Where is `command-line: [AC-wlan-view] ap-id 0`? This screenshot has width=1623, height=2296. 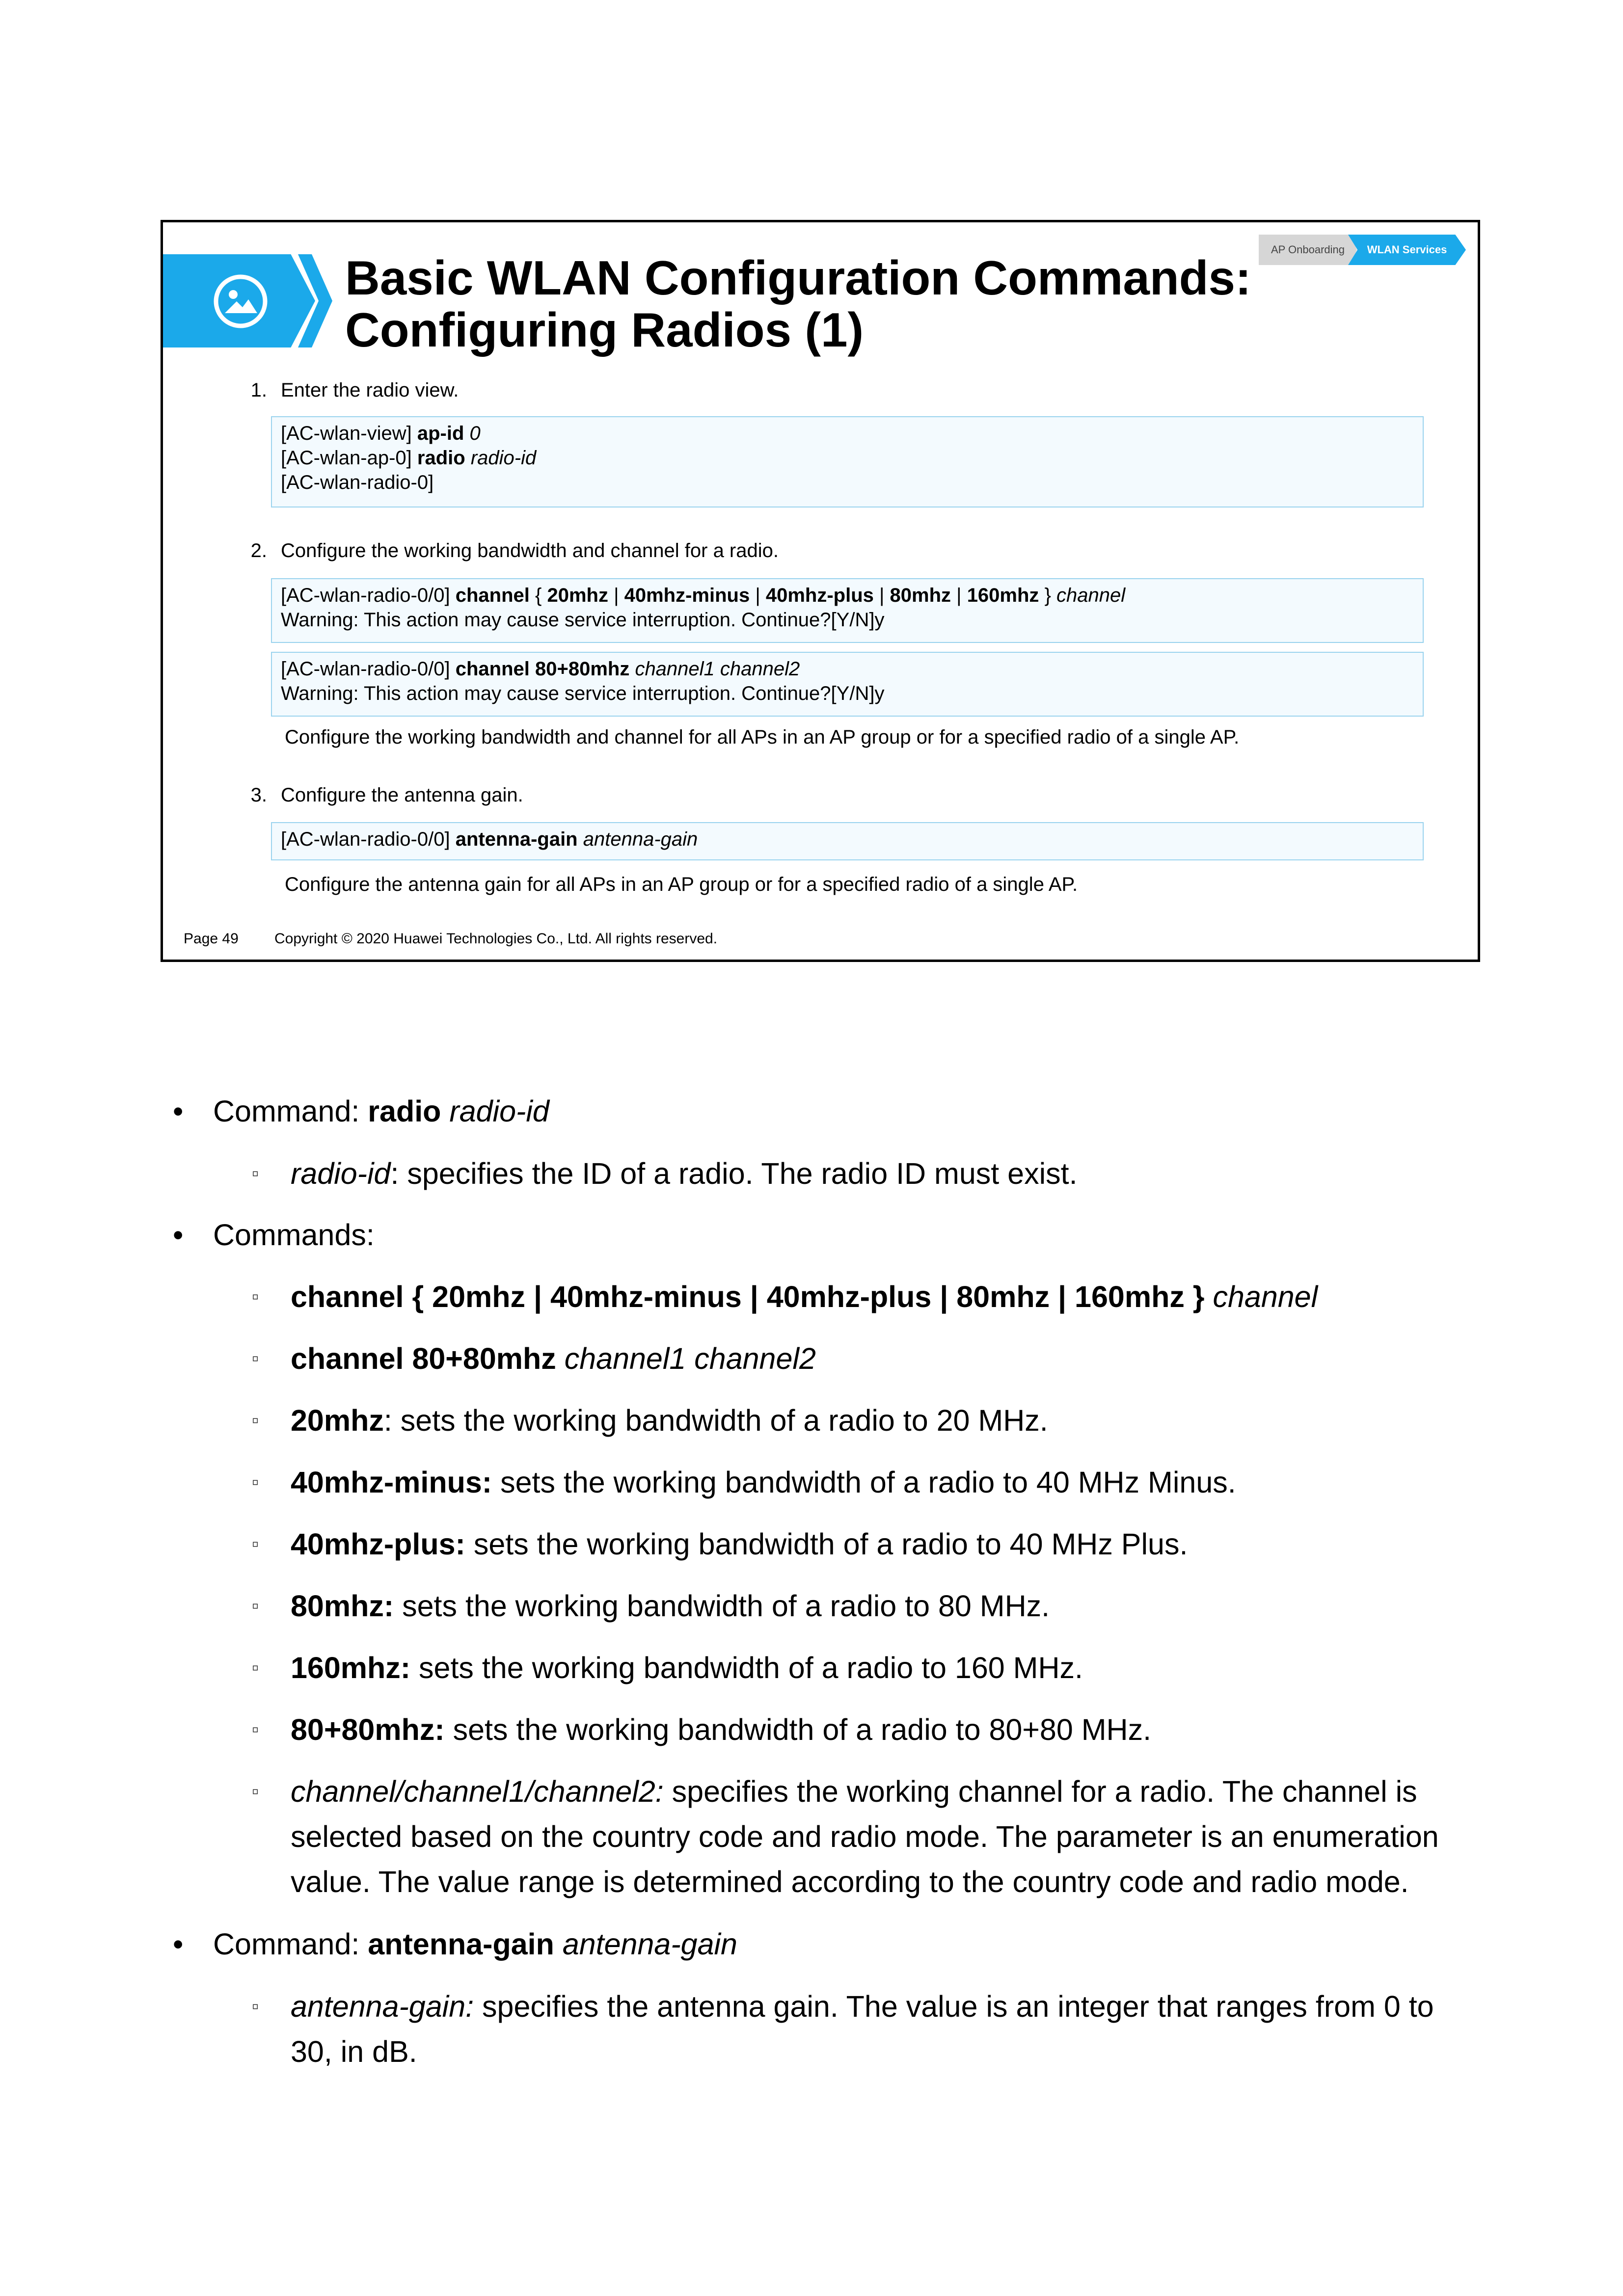
command-line: [AC-wlan-view] ap-id 0 is located at coordinates (381, 434).